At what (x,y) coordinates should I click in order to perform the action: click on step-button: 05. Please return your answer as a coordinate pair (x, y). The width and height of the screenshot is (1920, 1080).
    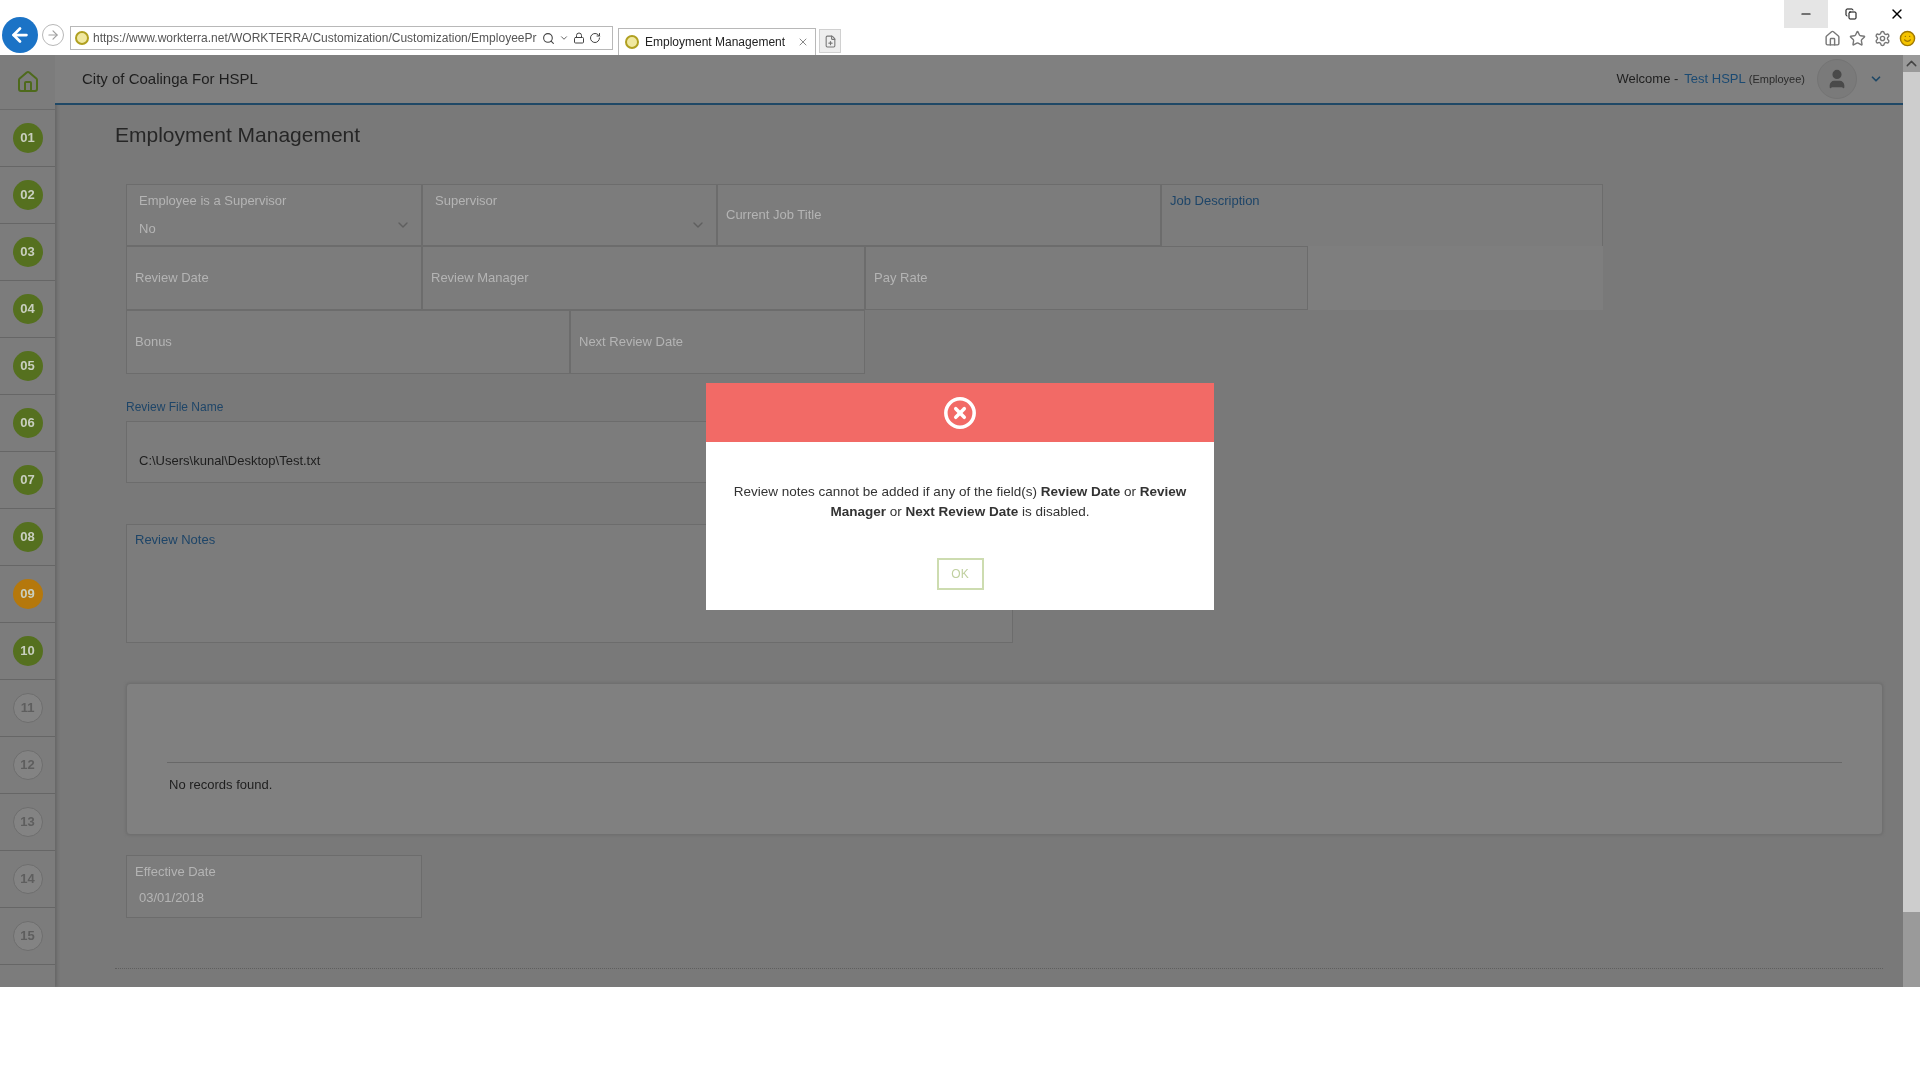
    Looking at the image, I should click on (27, 366).